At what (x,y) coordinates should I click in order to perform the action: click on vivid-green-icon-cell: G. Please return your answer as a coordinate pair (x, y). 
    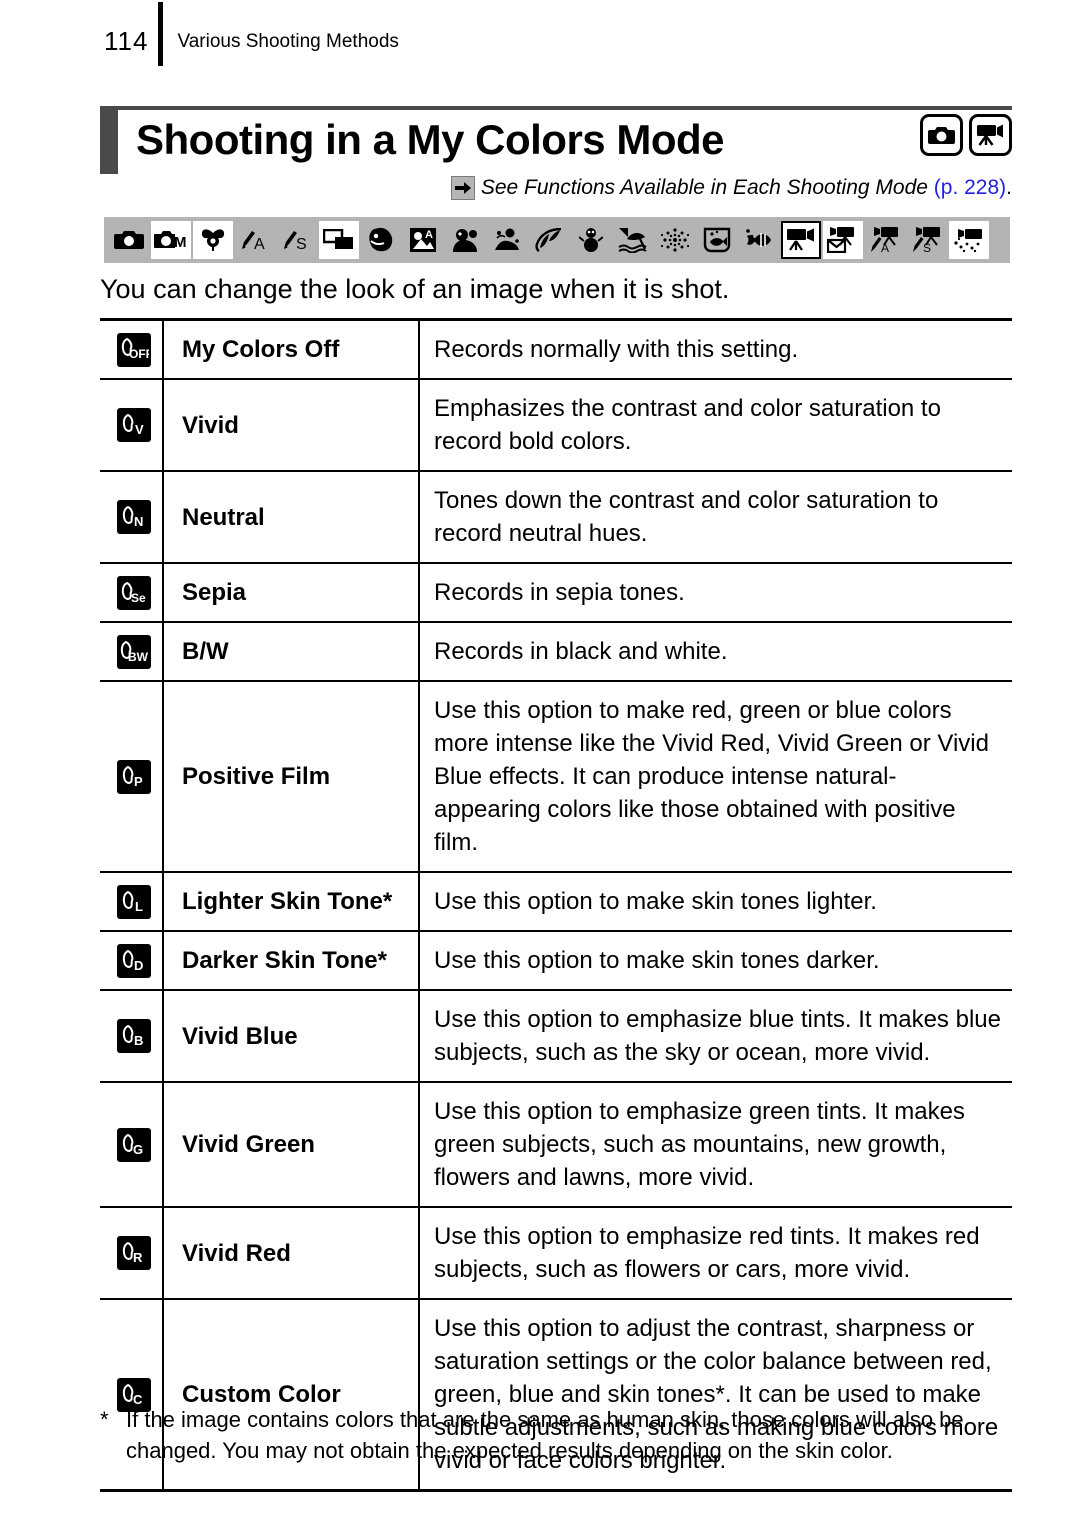
    Looking at the image, I should click on (131, 1144).